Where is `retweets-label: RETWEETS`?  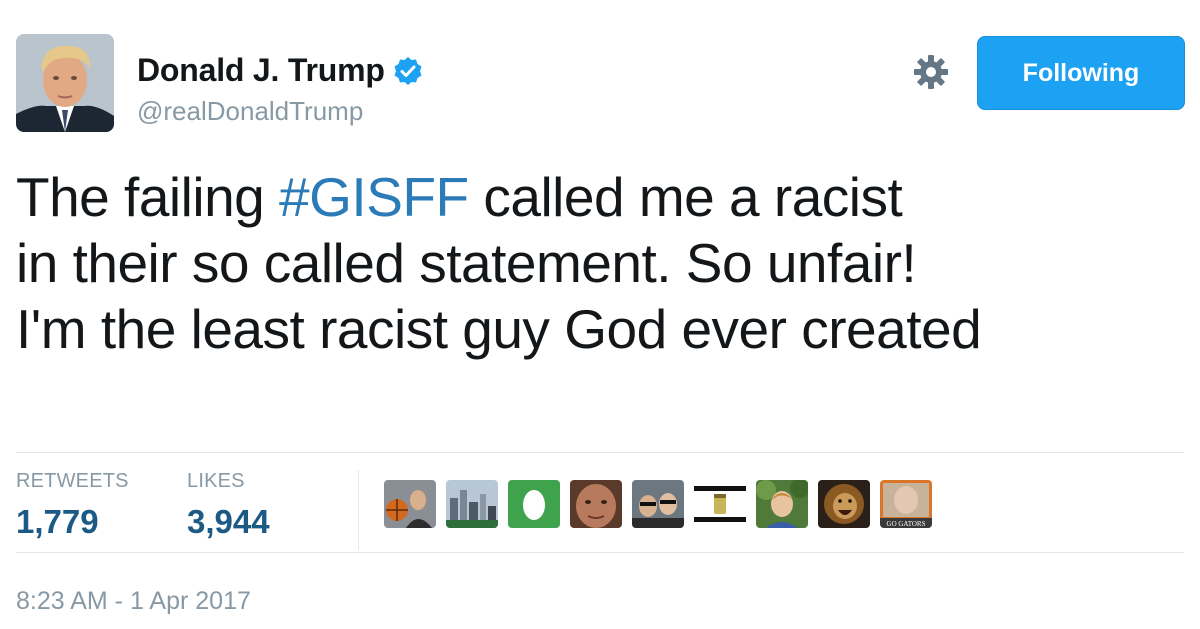
retweets-label: RETWEETS is located at coordinates (72, 481).